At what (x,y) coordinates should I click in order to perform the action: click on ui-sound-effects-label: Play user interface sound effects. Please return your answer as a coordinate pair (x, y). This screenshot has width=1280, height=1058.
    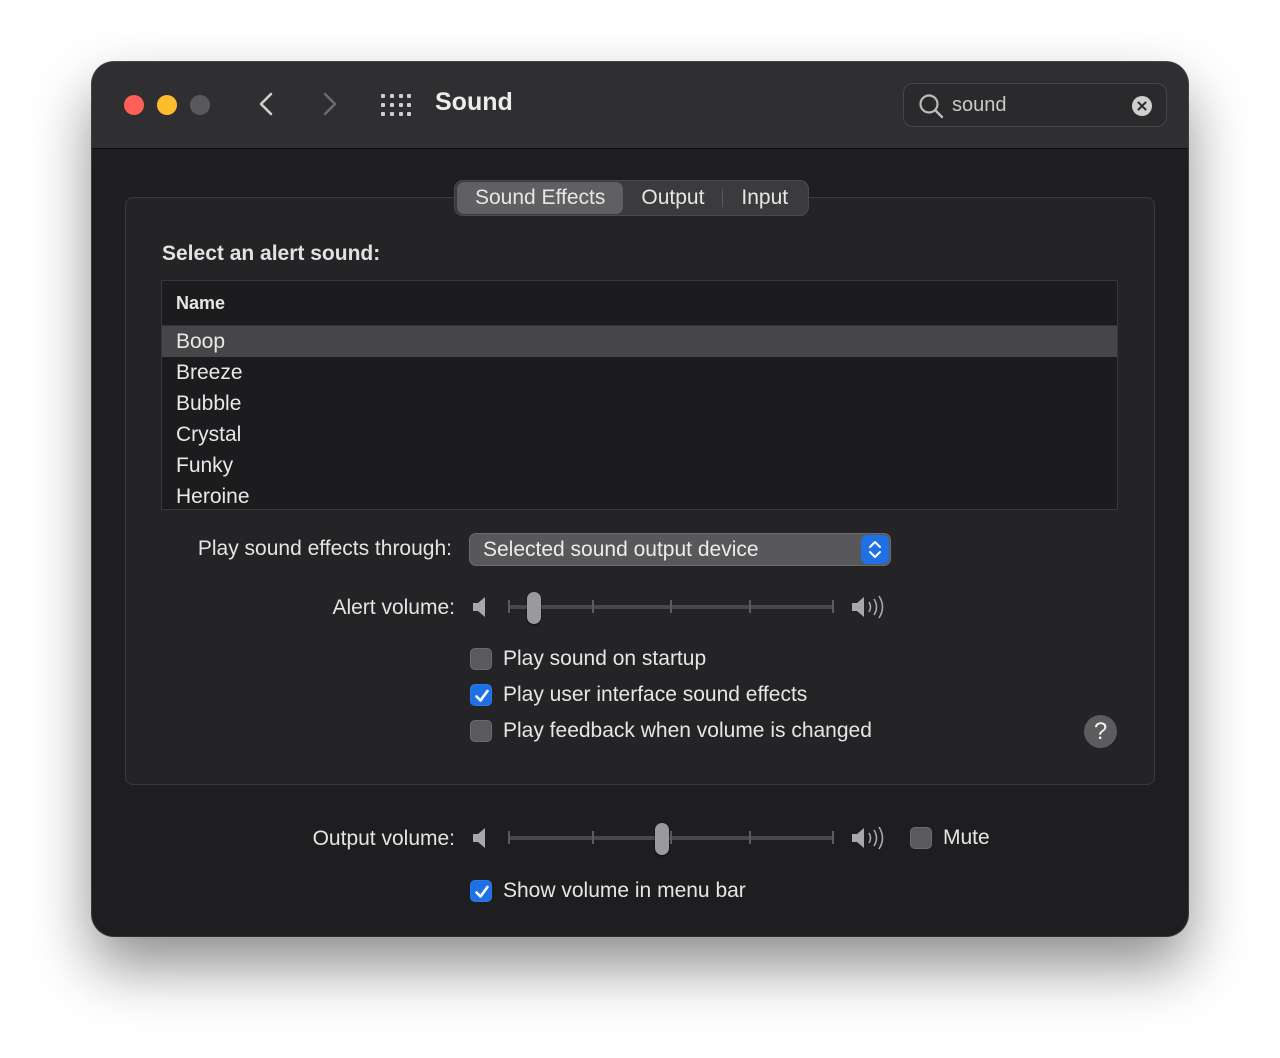
    Looking at the image, I should click on (655, 694).